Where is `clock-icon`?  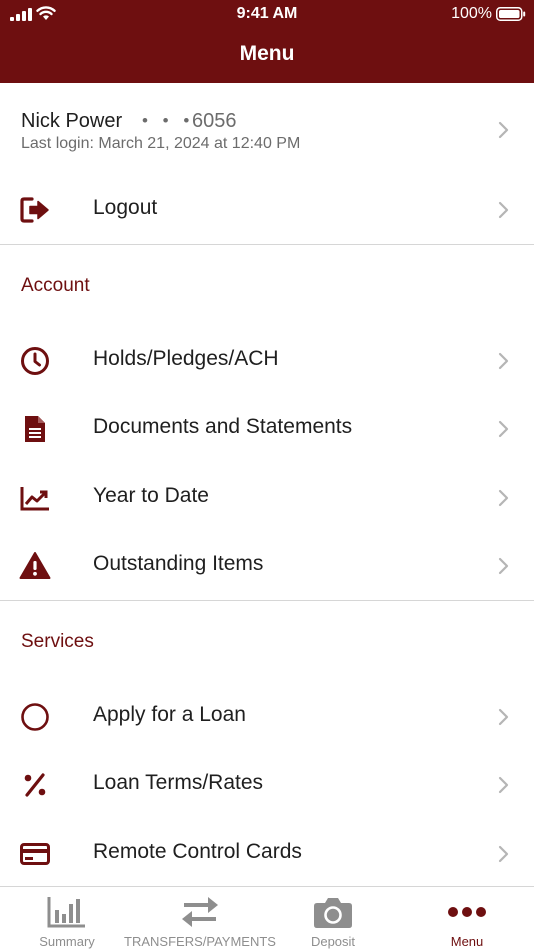
clock-icon is located at coordinates (35, 361).